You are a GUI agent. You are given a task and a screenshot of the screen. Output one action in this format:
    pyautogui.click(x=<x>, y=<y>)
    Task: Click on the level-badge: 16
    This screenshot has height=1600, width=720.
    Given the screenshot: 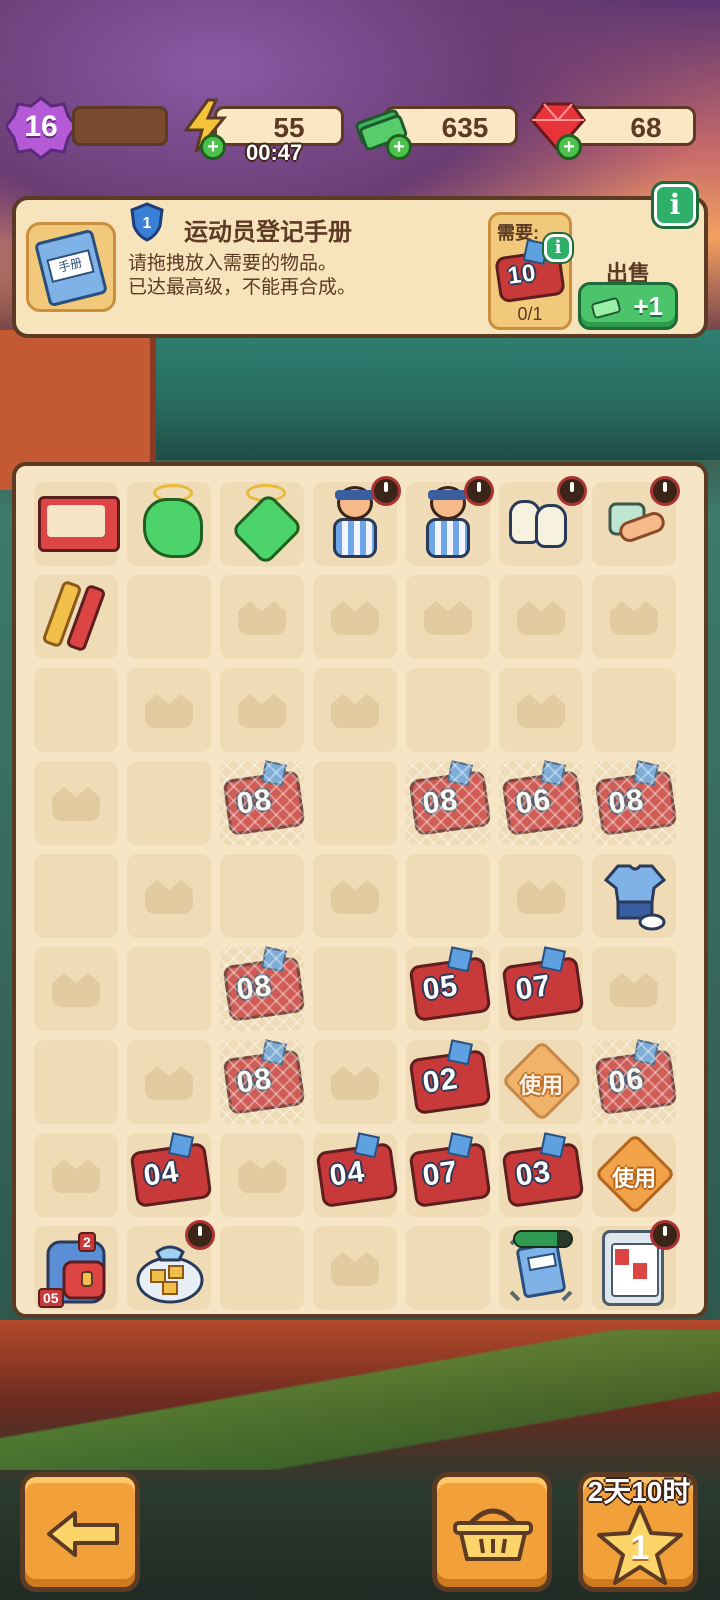 What is the action you would take?
    pyautogui.click(x=44, y=128)
    